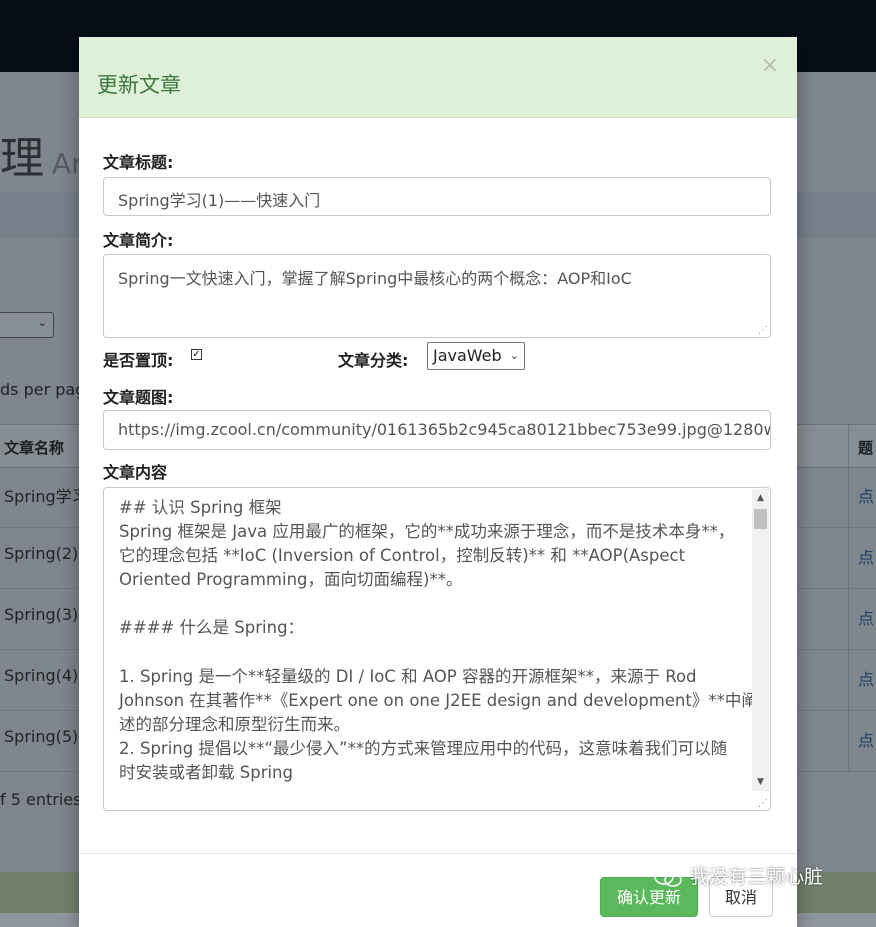 The width and height of the screenshot is (876, 927). What do you see at coordinates (668, 877) in the screenshot?
I see `wechat-icon` at bounding box center [668, 877].